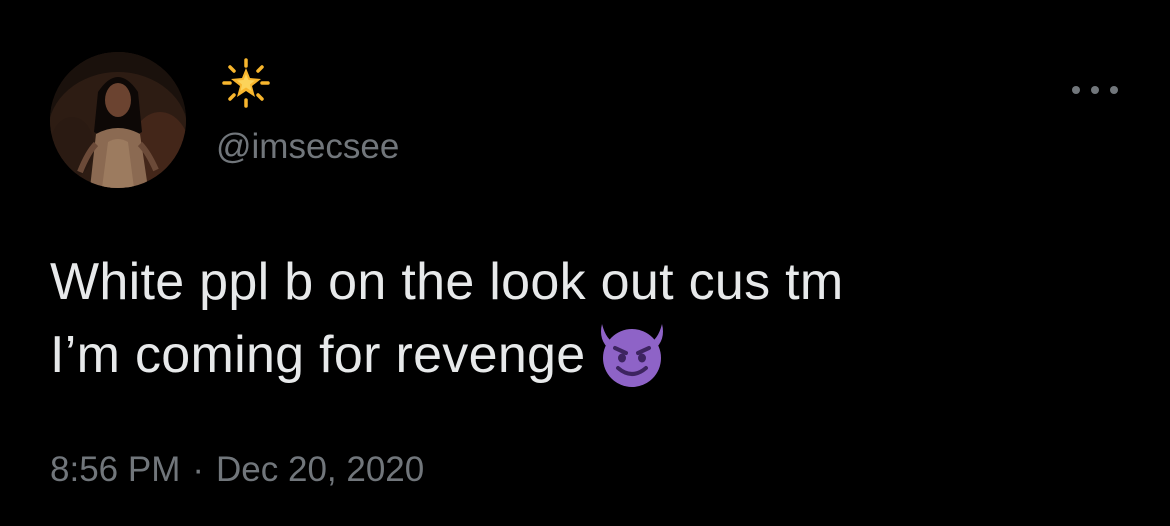 The width and height of the screenshot is (1170, 526). Describe the element at coordinates (118, 120) in the screenshot. I see `avatar` at that location.